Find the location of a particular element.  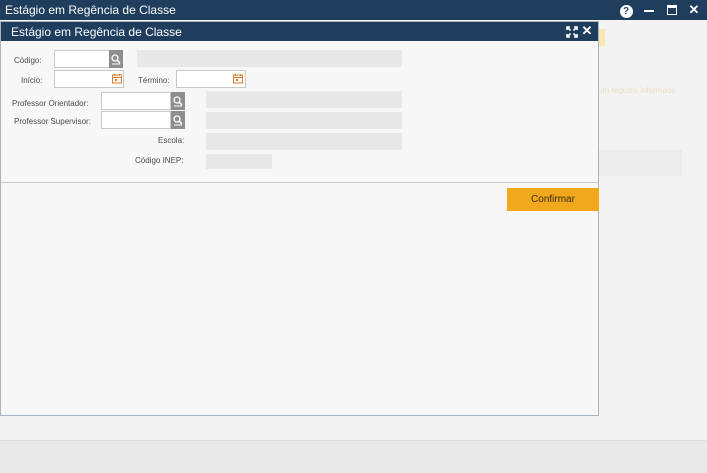

app-title: Estágio em Regência de Classe is located at coordinates (90, 10).